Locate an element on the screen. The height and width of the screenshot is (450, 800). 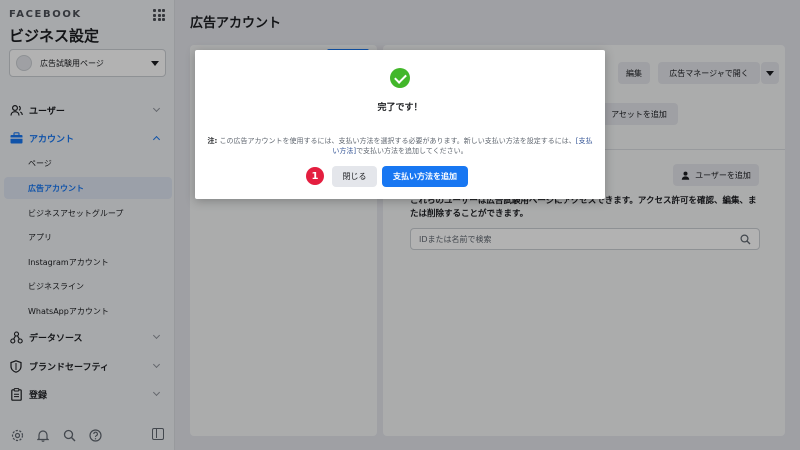
add-payment-method-button: 支払い方法を追加 is located at coordinates (425, 176).